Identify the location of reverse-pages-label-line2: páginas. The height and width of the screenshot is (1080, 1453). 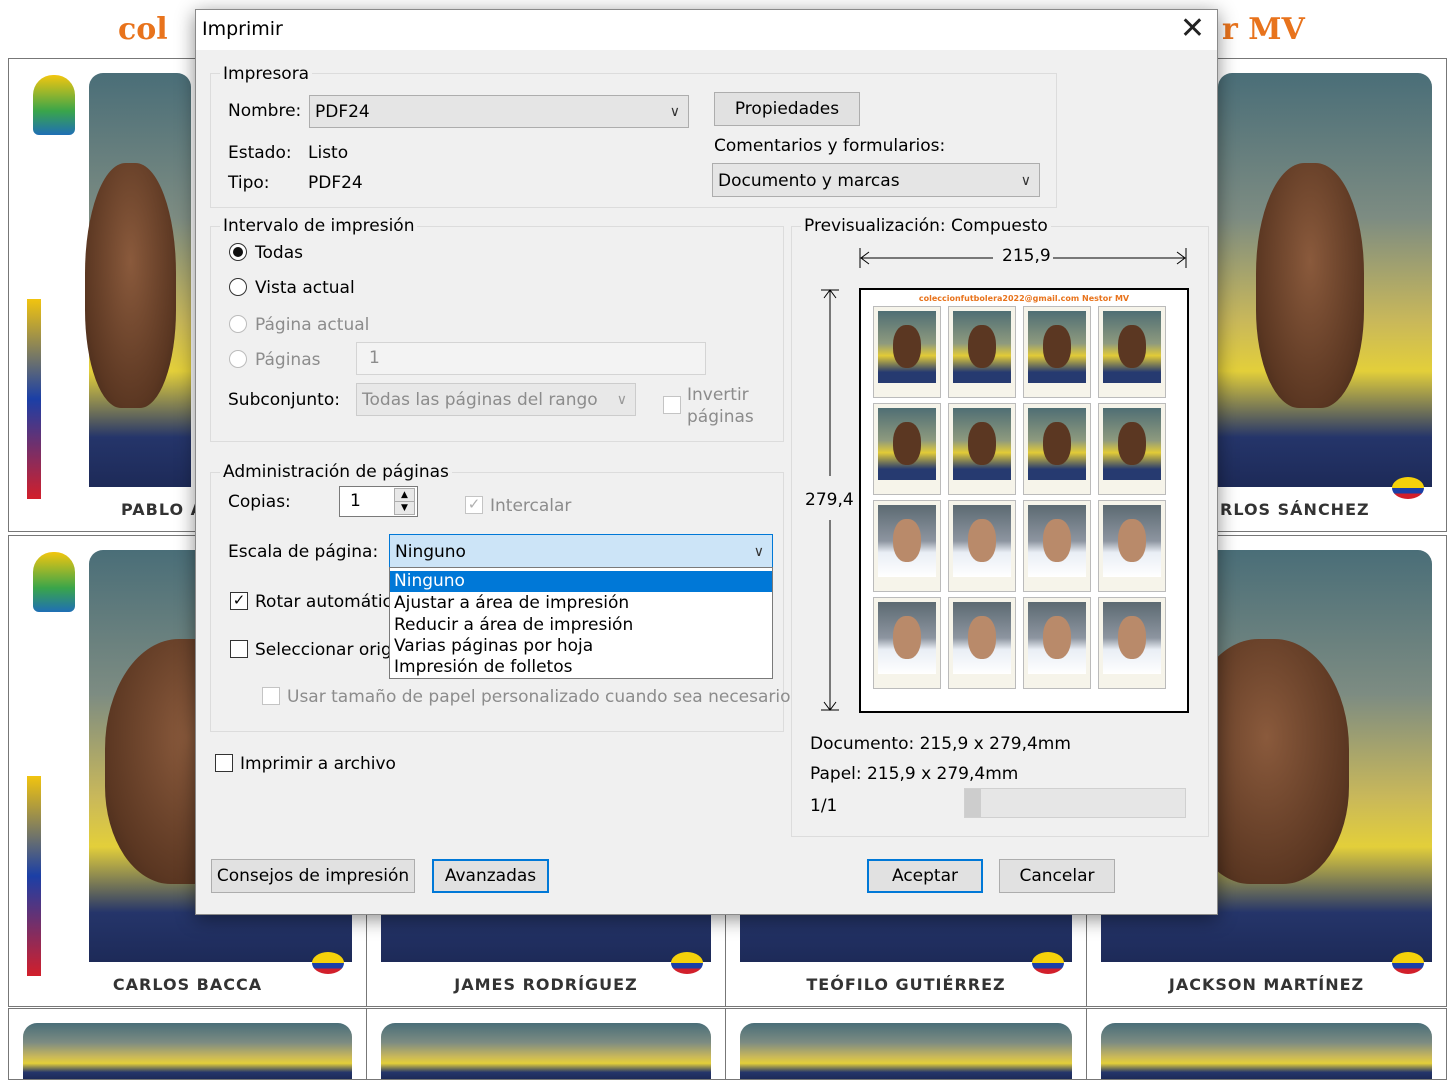
(720, 417).